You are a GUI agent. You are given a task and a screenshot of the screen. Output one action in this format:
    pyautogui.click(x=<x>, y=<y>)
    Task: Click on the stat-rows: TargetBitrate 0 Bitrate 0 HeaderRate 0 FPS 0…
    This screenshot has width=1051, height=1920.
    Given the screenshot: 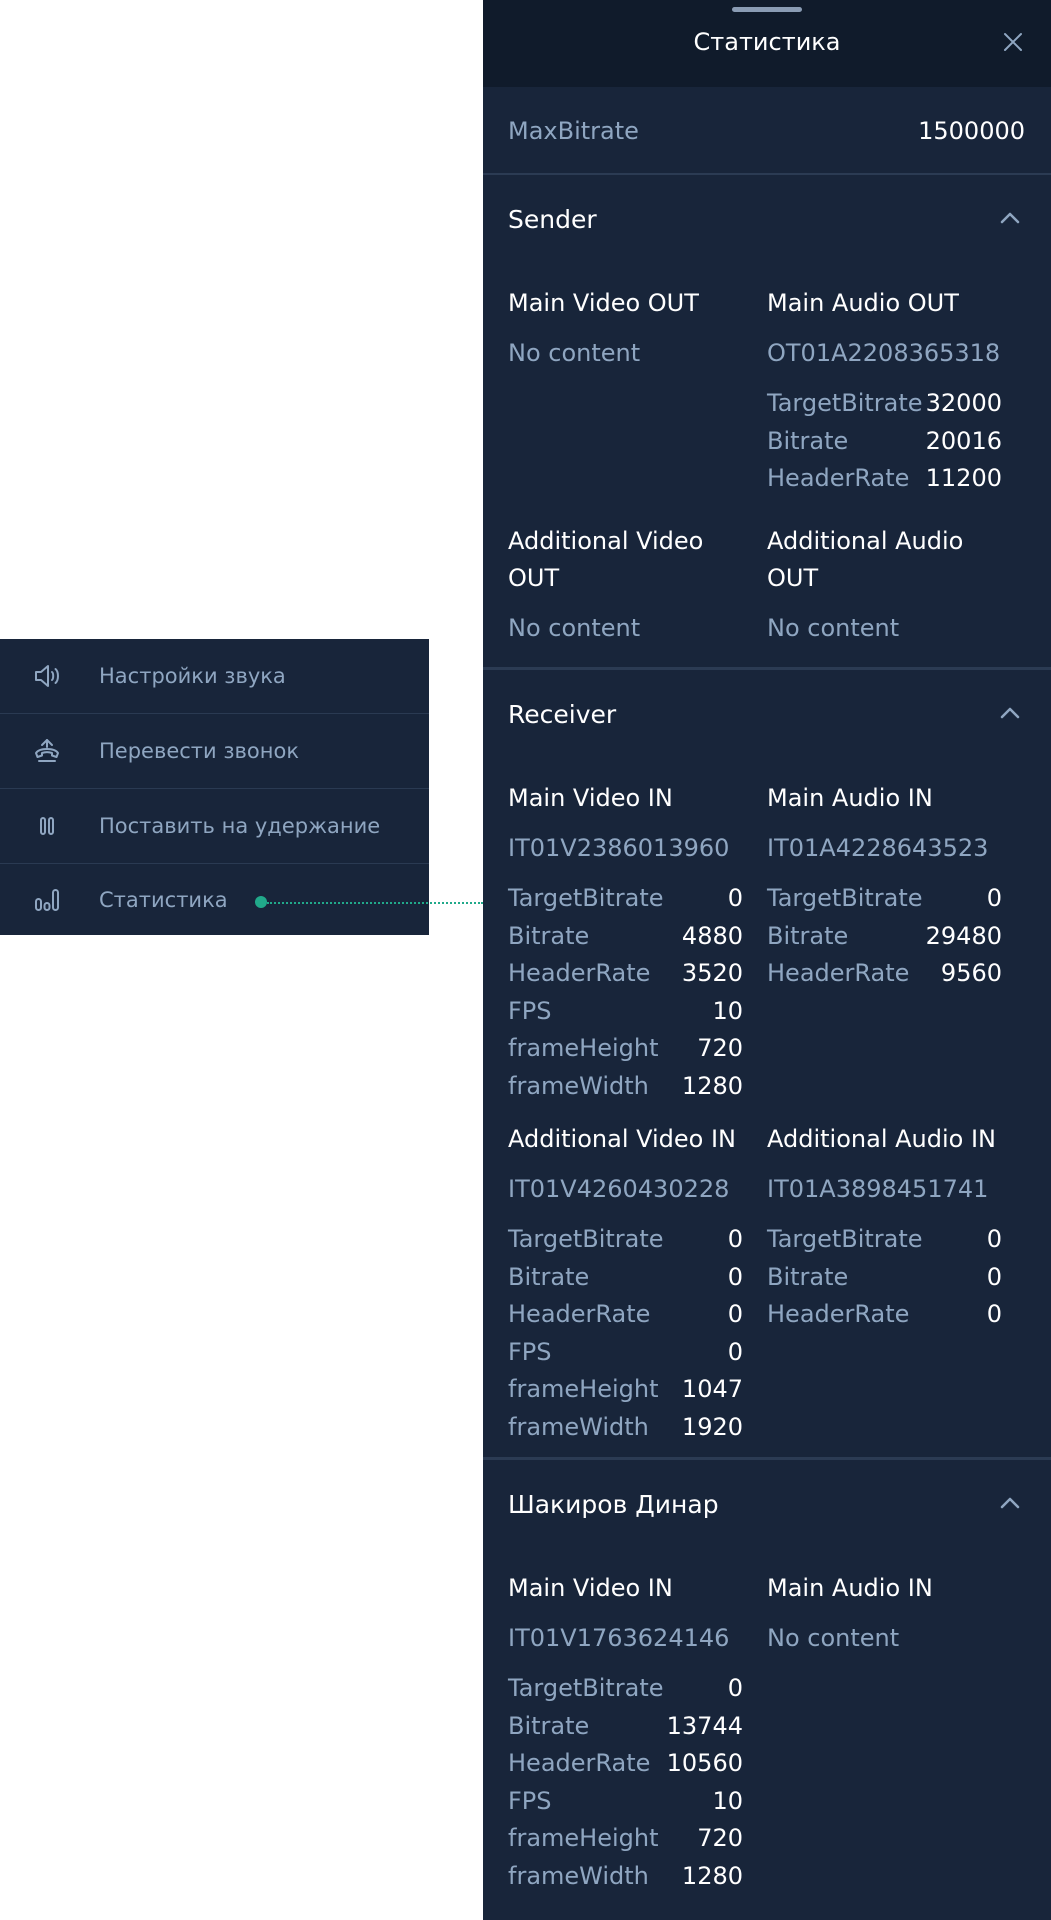 What is the action you would take?
    pyautogui.click(x=625, y=1333)
    